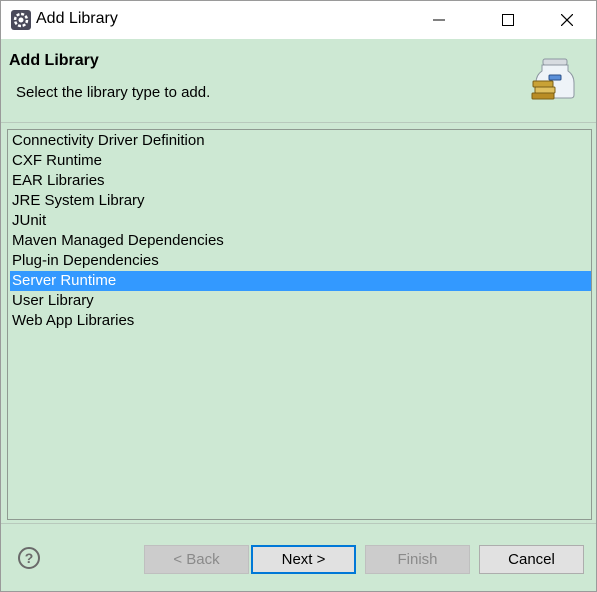 Image resolution: width=597 pixels, height=592 pixels. Describe the element at coordinates (300, 201) in the screenshot. I see `list-item-jre-system-library: JRE System Library` at that location.